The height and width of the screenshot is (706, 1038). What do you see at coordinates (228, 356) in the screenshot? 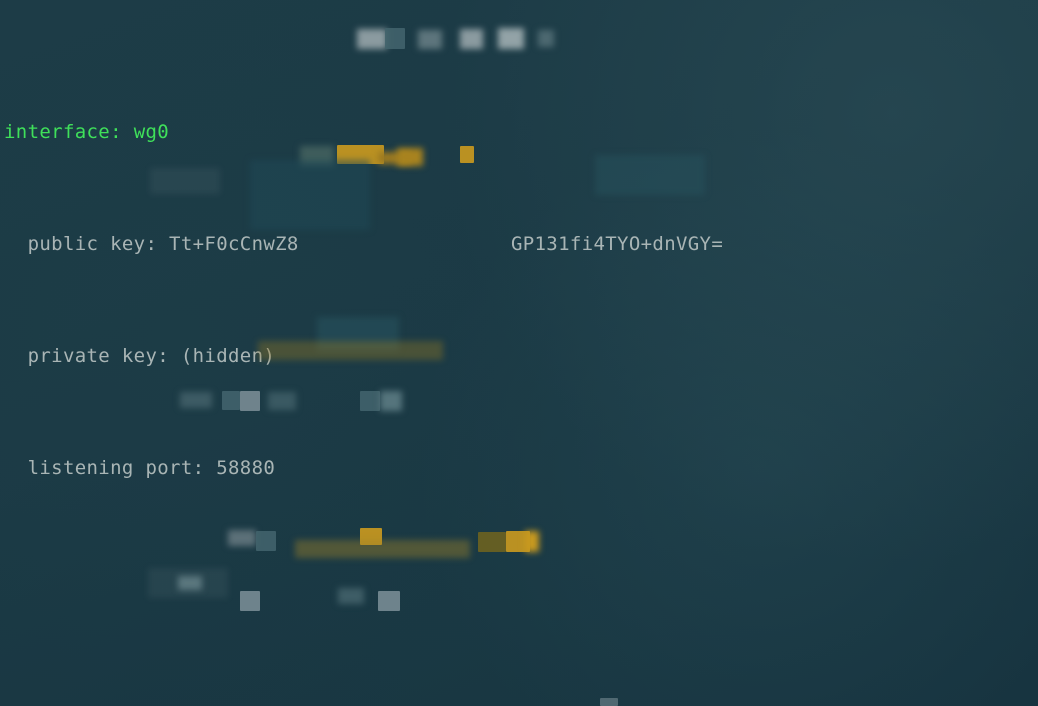
I see `private-key-value: (hidden)` at bounding box center [228, 356].